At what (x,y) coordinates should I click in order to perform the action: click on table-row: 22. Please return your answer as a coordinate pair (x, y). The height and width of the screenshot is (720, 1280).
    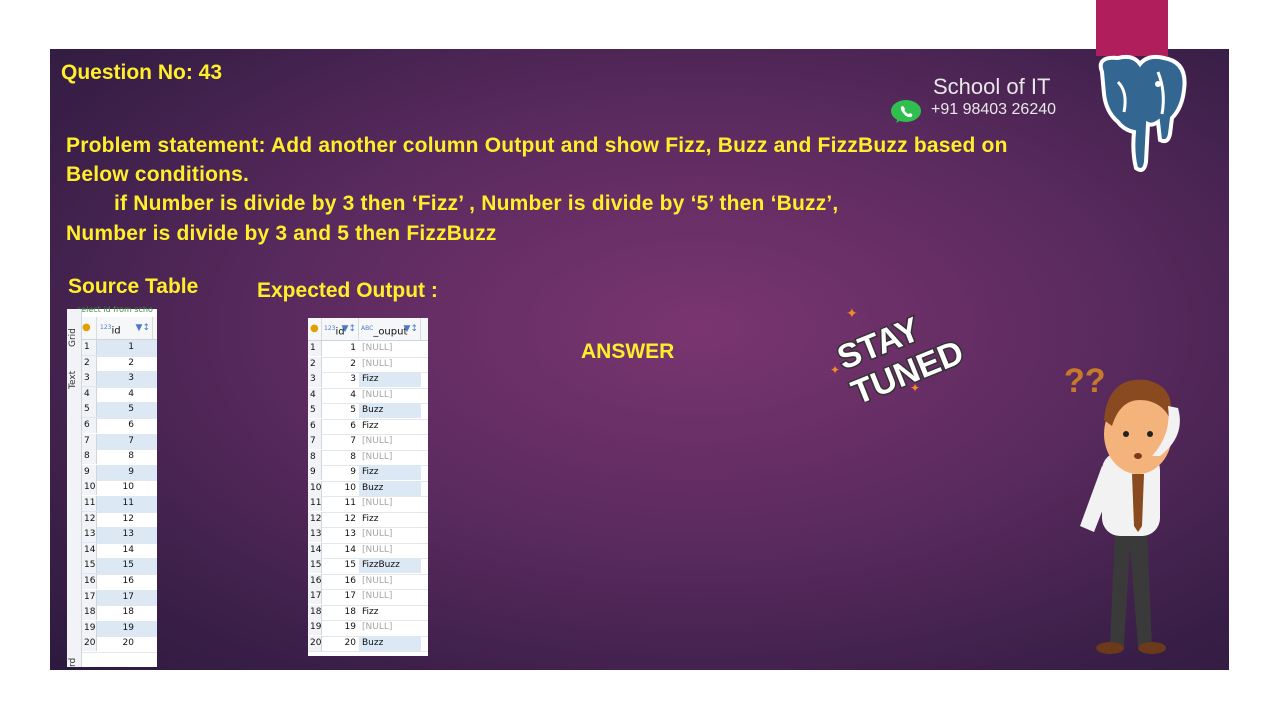
    Looking at the image, I should click on (119, 364).